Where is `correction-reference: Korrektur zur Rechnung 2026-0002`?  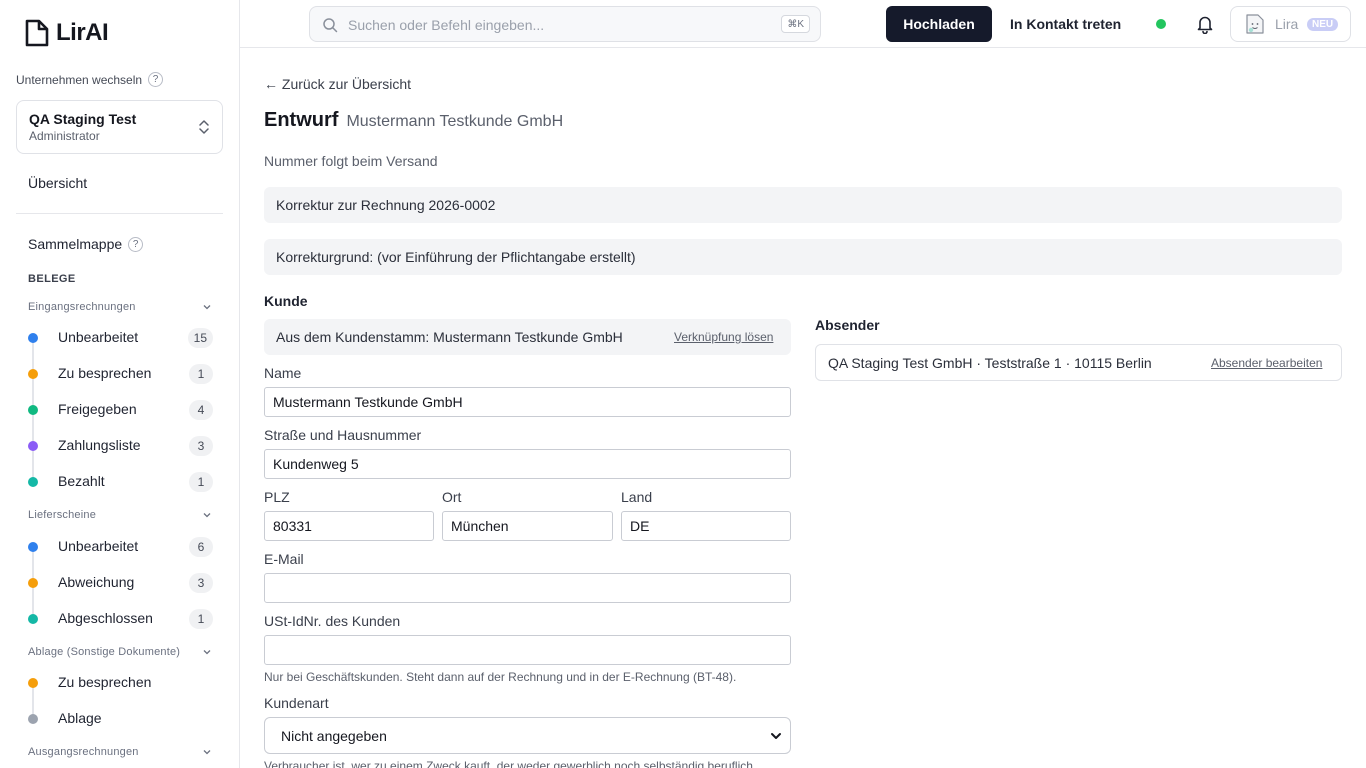
correction-reference: Korrektur zur Rechnung 2026-0002 is located at coordinates (803, 205).